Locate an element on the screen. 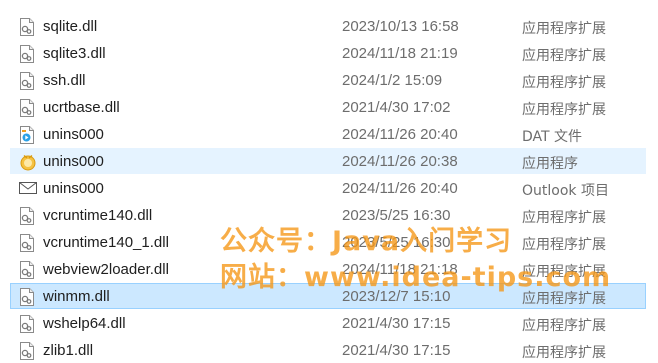  file-date-modified: 2024/1/2 15:09 is located at coordinates (392, 80).